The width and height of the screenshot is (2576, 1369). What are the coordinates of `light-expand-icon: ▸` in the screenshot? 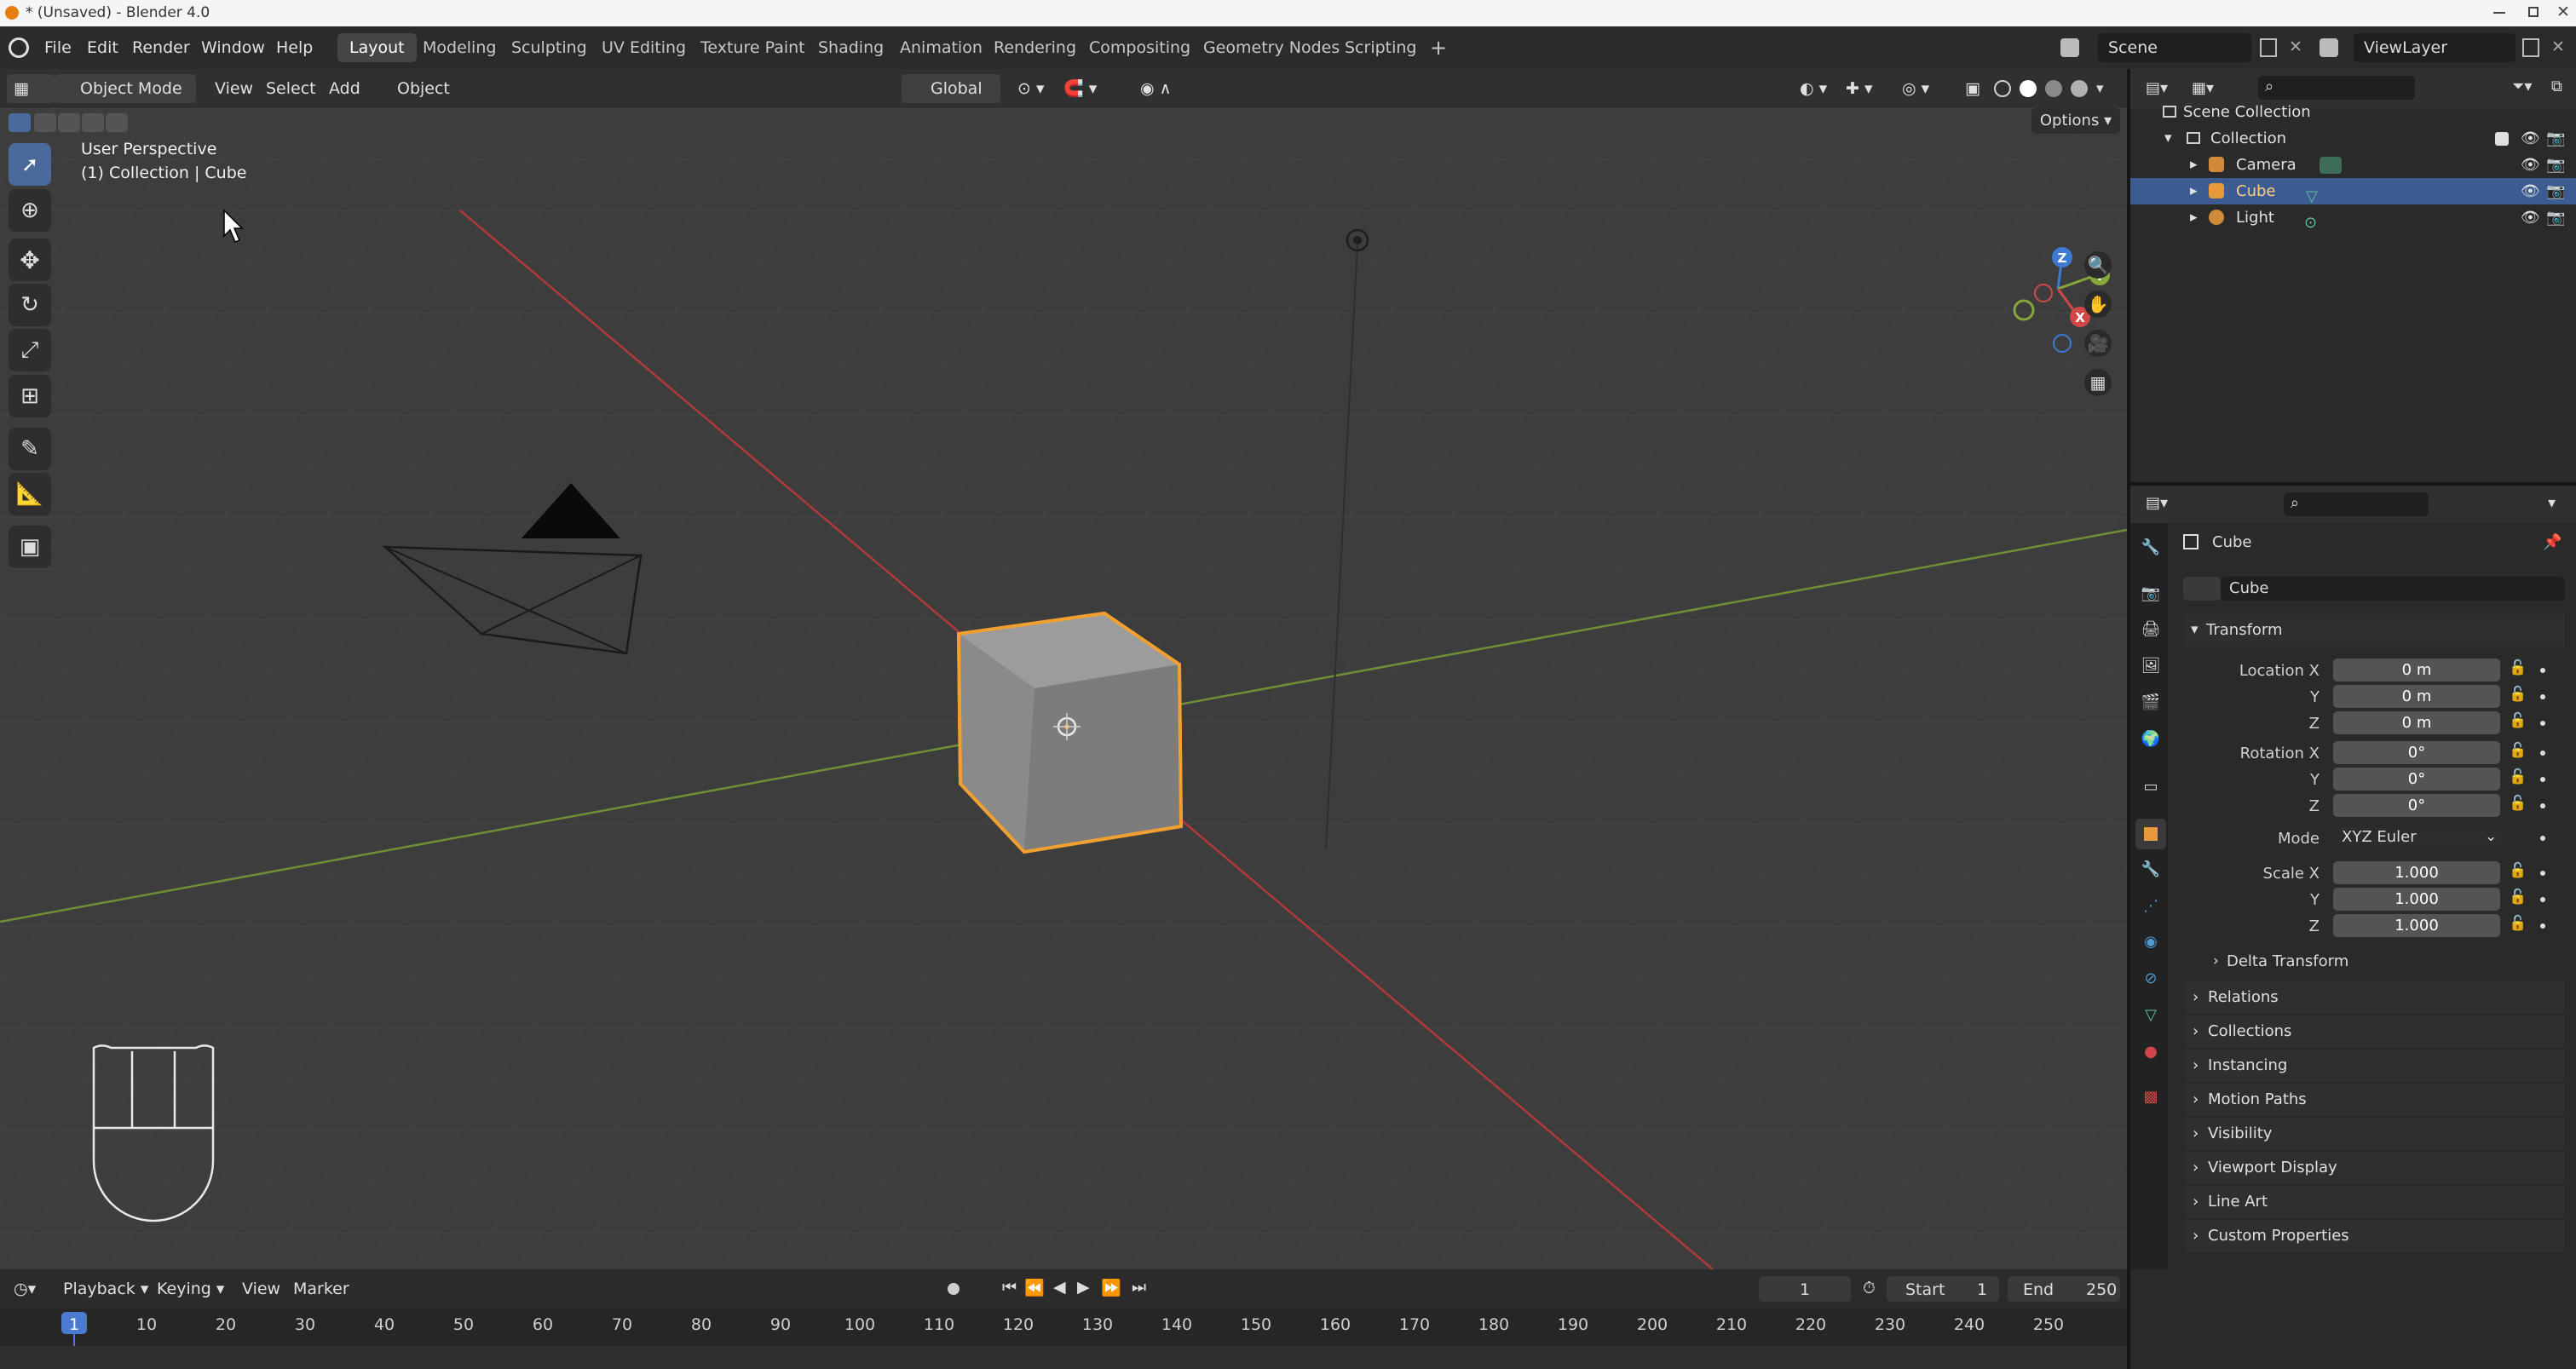 It's located at (2194, 217).